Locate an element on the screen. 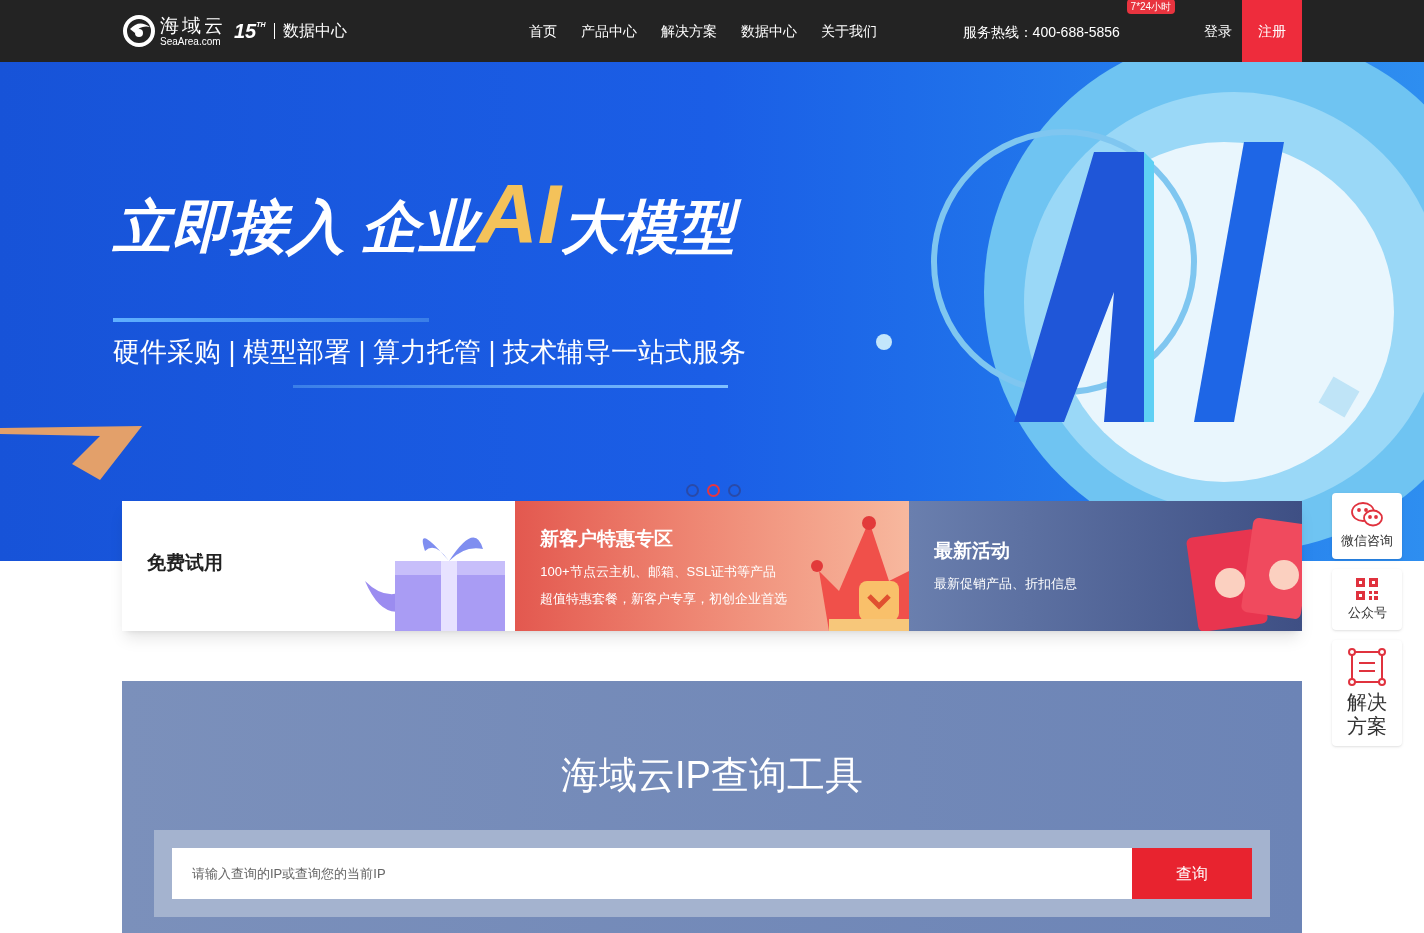 The height and width of the screenshot is (933, 1424). nav-link: 产品中心 is located at coordinates (608, 31).